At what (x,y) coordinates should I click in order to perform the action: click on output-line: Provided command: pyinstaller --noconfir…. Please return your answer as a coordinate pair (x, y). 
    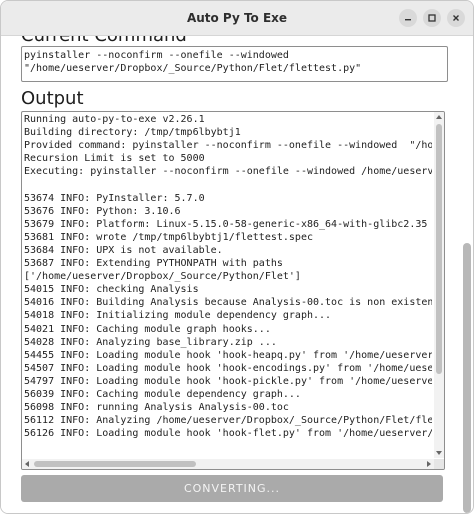
    Looking at the image, I should click on (228, 146).